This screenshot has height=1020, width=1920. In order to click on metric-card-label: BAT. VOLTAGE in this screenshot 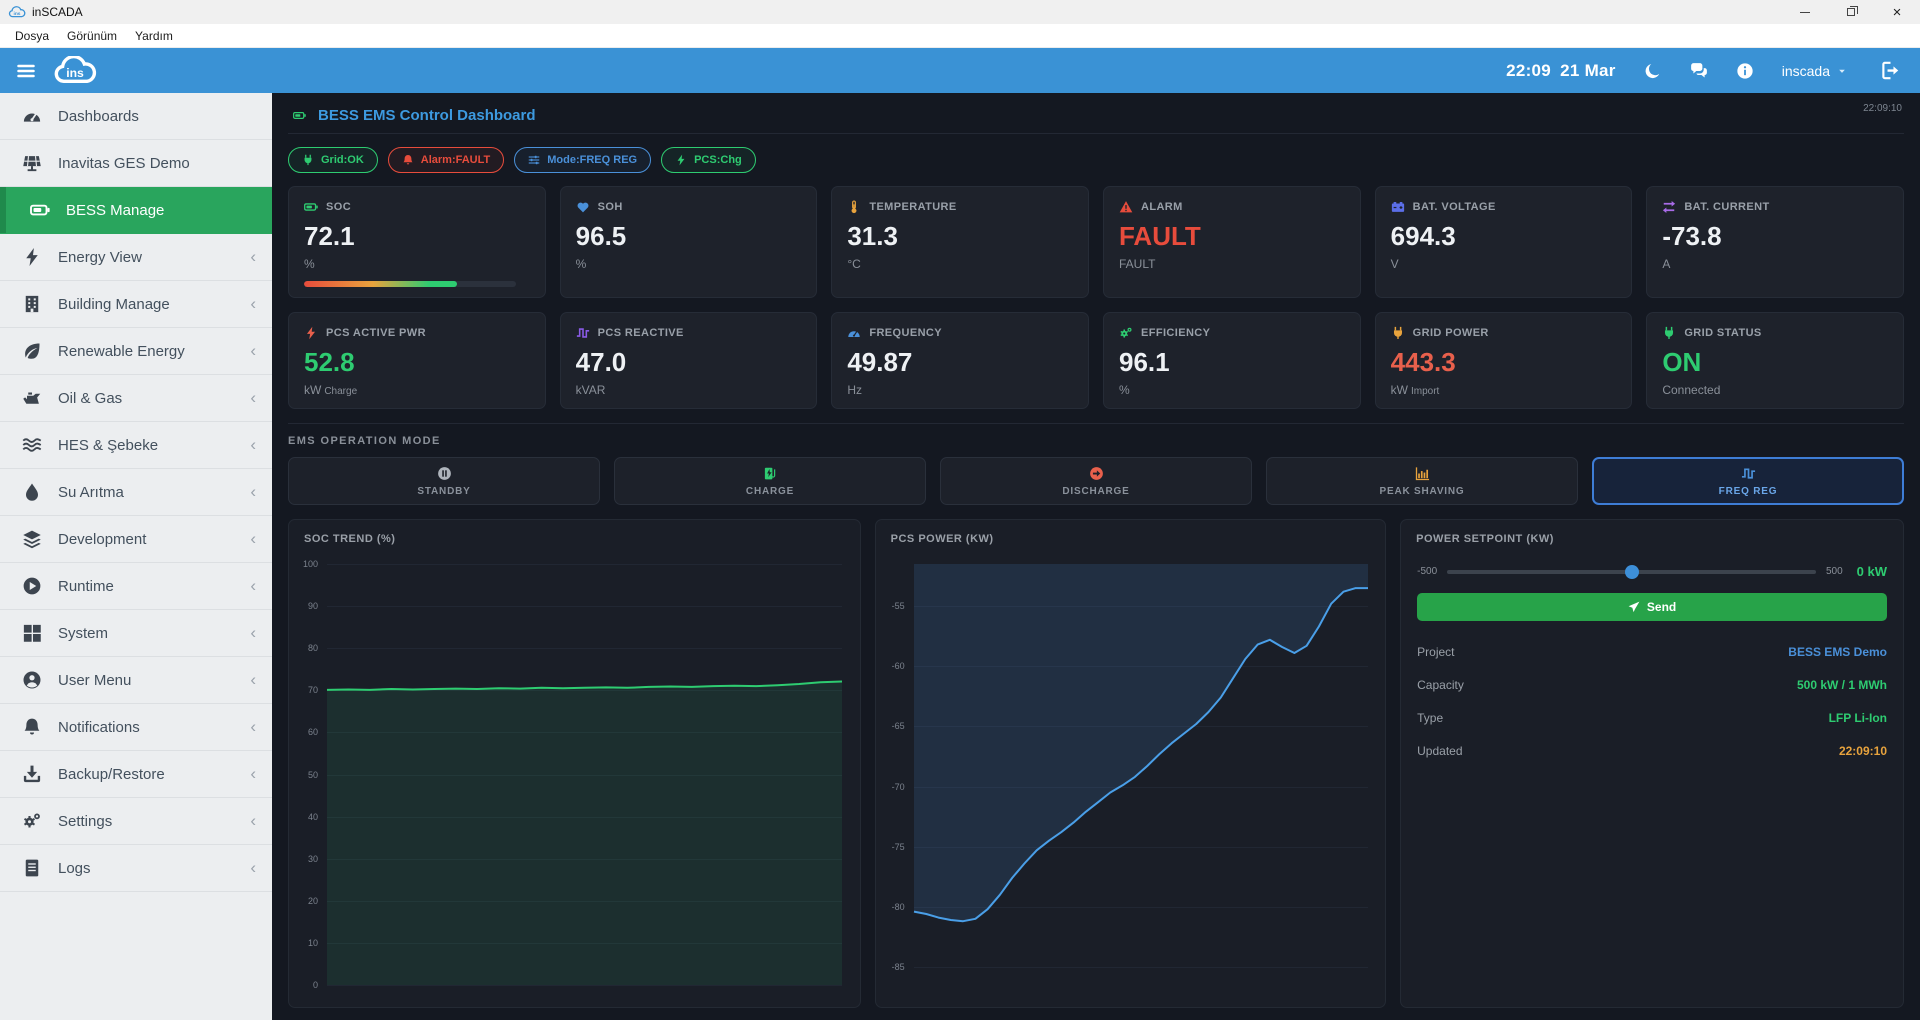, I will do `click(1454, 207)`.